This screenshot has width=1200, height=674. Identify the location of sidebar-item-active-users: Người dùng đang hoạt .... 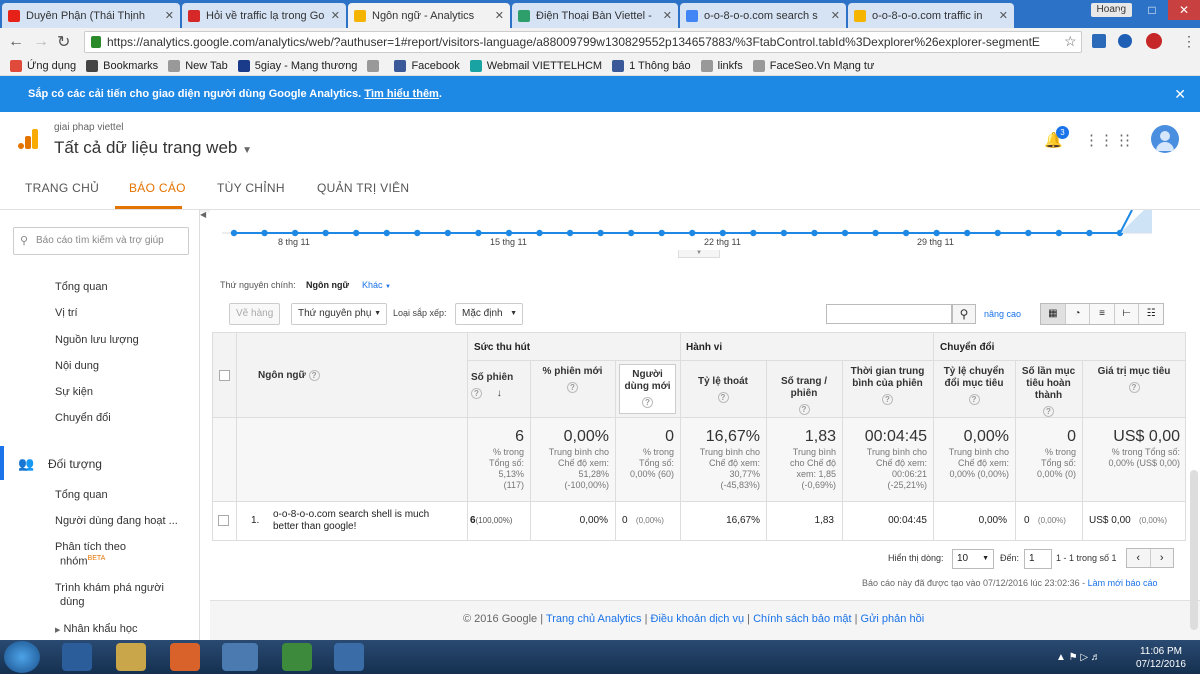
(116, 521).